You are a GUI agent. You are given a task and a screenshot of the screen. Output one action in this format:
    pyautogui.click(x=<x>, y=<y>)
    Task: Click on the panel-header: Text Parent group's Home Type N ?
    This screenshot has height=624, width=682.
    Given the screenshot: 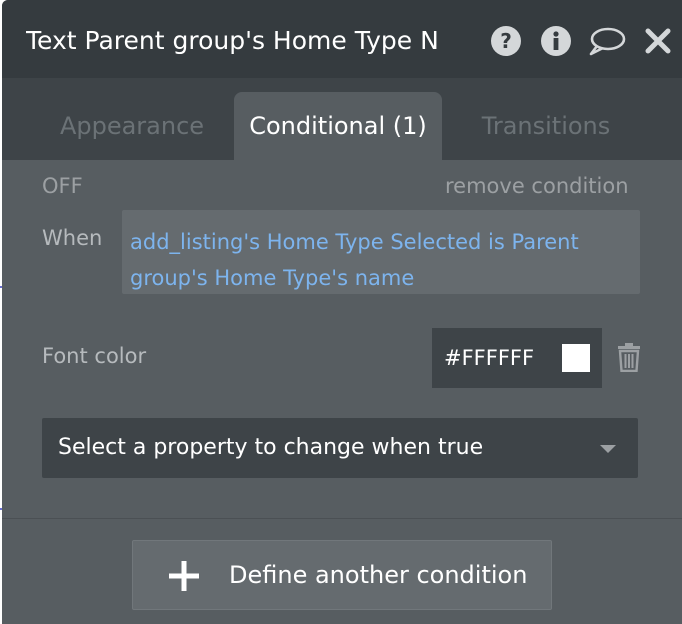 What is the action you would take?
    pyautogui.click(x=342, y=39)
    